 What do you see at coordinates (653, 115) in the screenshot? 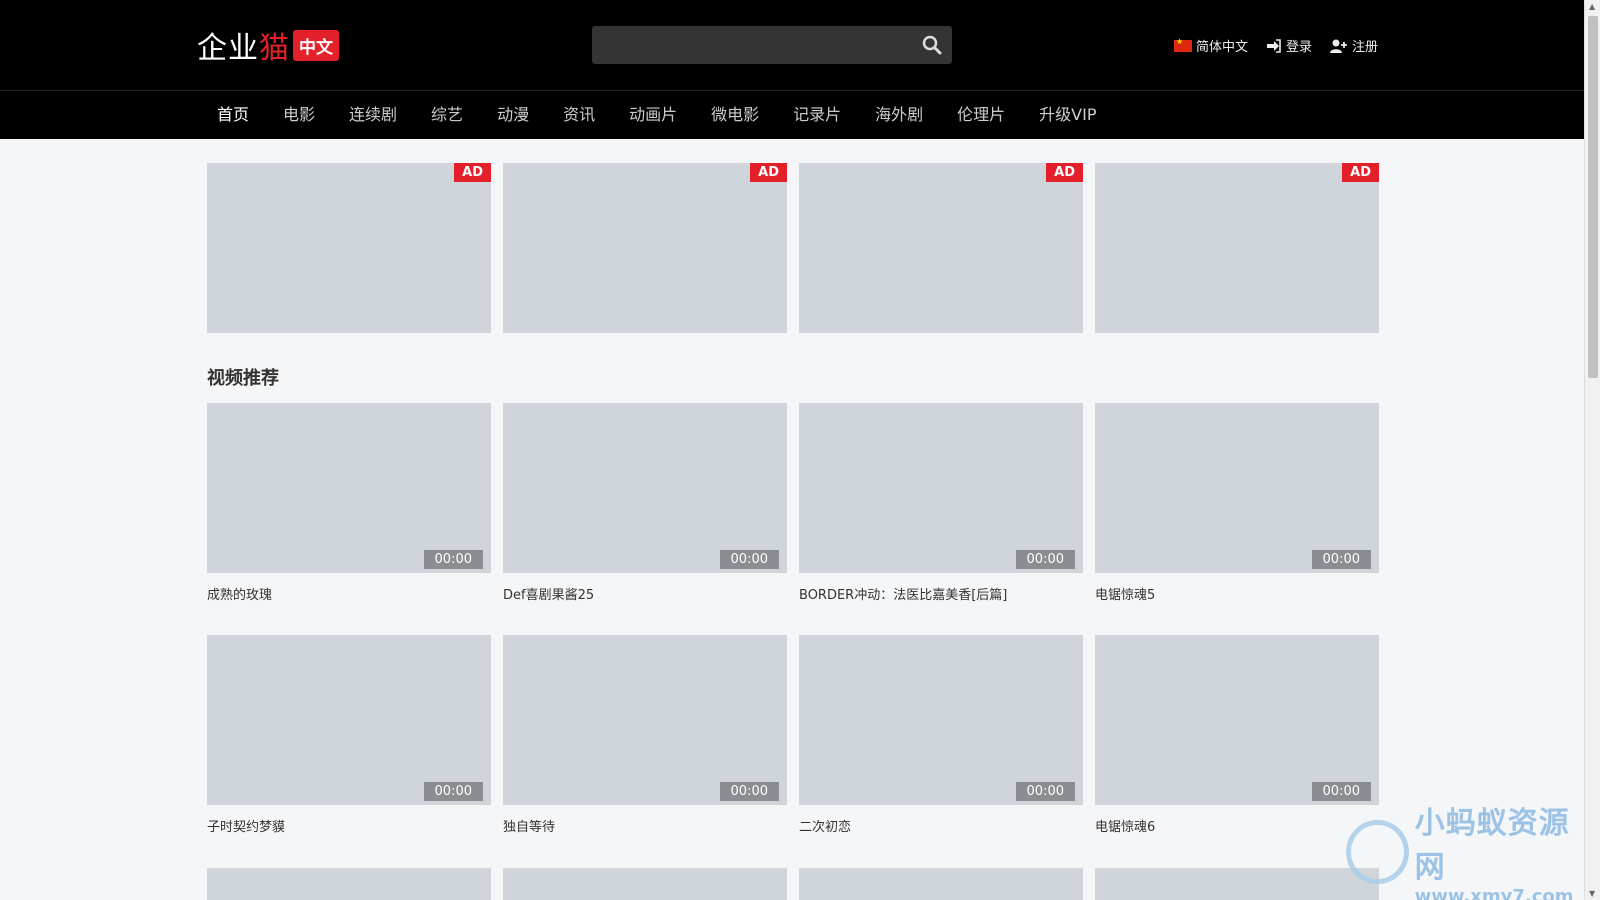
I see `nav-item: 动画片` at bounding box center [653, 115].